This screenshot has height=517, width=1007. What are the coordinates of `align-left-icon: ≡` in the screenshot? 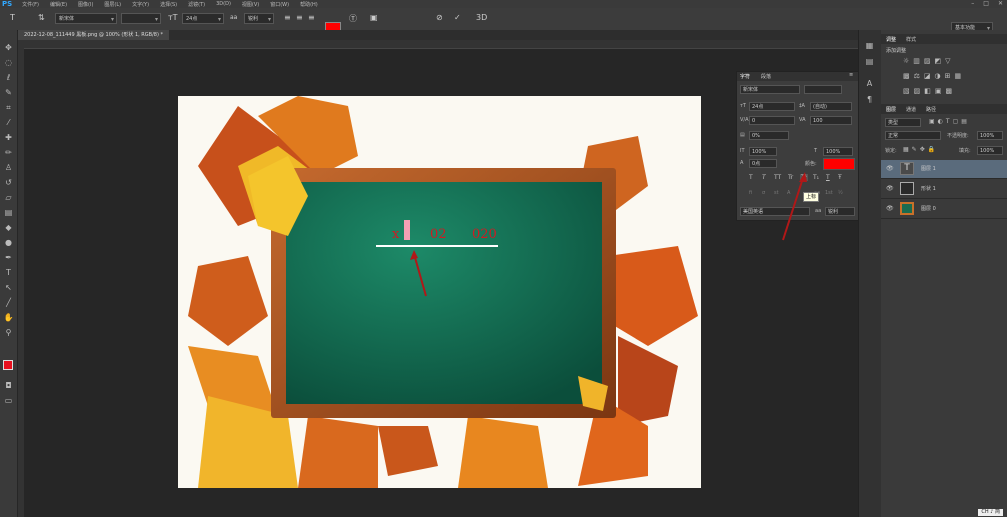 It's located at (287, 17).